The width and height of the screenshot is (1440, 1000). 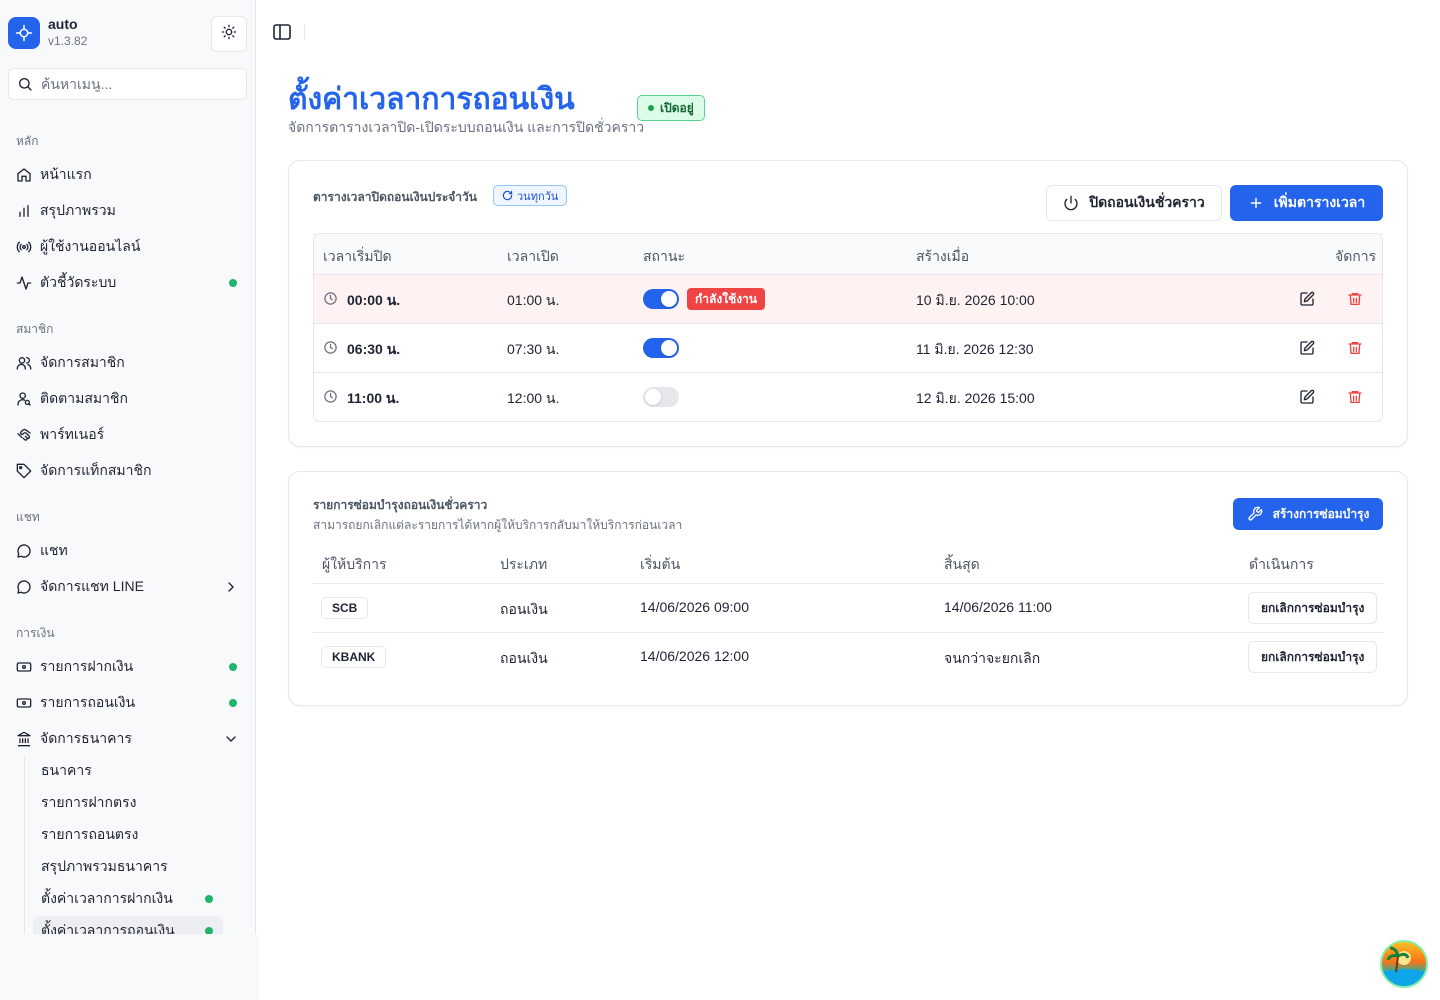 What do you see at coordinates (127, 703) in the screenshot?
I see `sidebar-item-withdrawals: รายการถอนเงิน` at bounding box center [127, 703].